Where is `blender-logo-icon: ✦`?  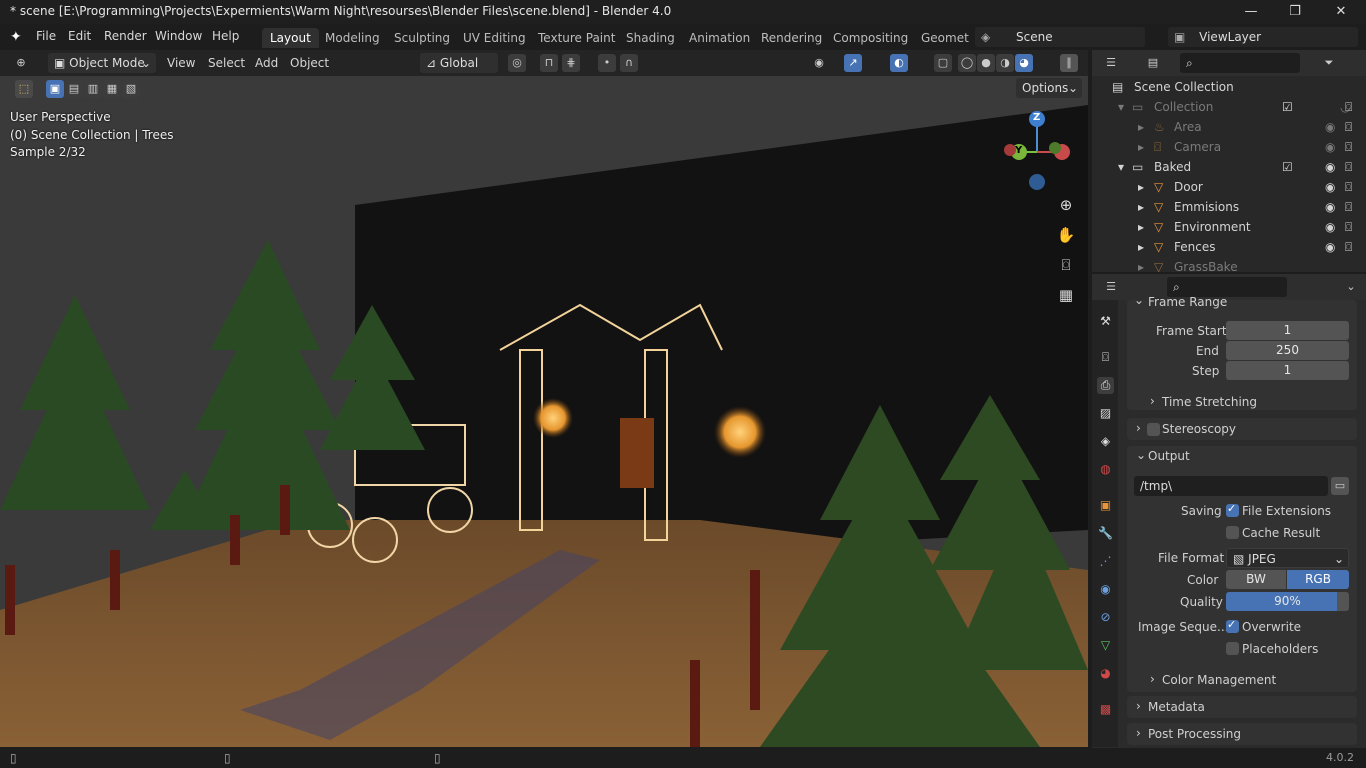
blender-logo-icon: ✦ is located at coordinates (16, 37).